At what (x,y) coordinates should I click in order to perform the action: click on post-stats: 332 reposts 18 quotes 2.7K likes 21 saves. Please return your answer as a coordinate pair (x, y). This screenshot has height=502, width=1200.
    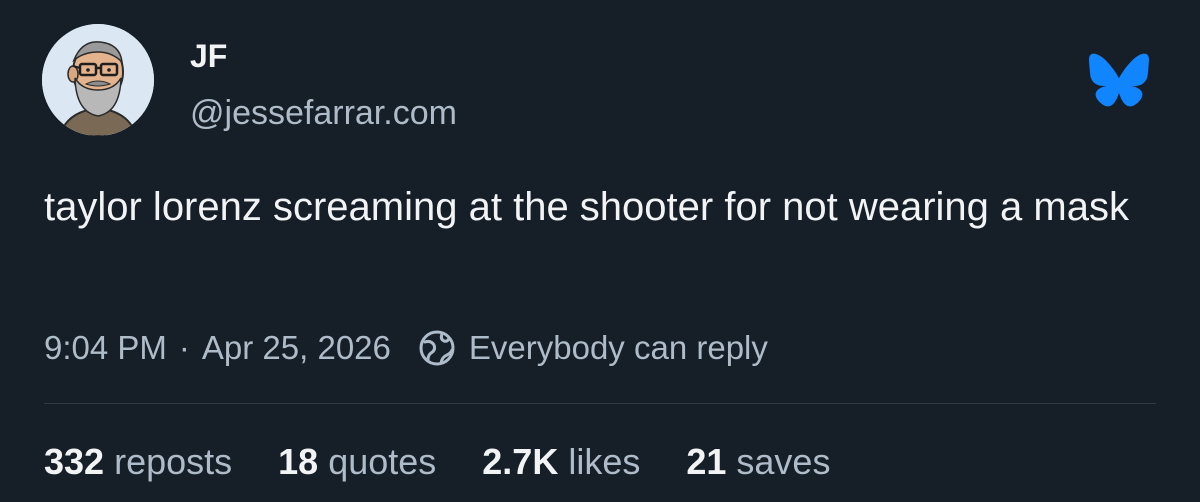
    Looking at the image, I should click on (460, 462).